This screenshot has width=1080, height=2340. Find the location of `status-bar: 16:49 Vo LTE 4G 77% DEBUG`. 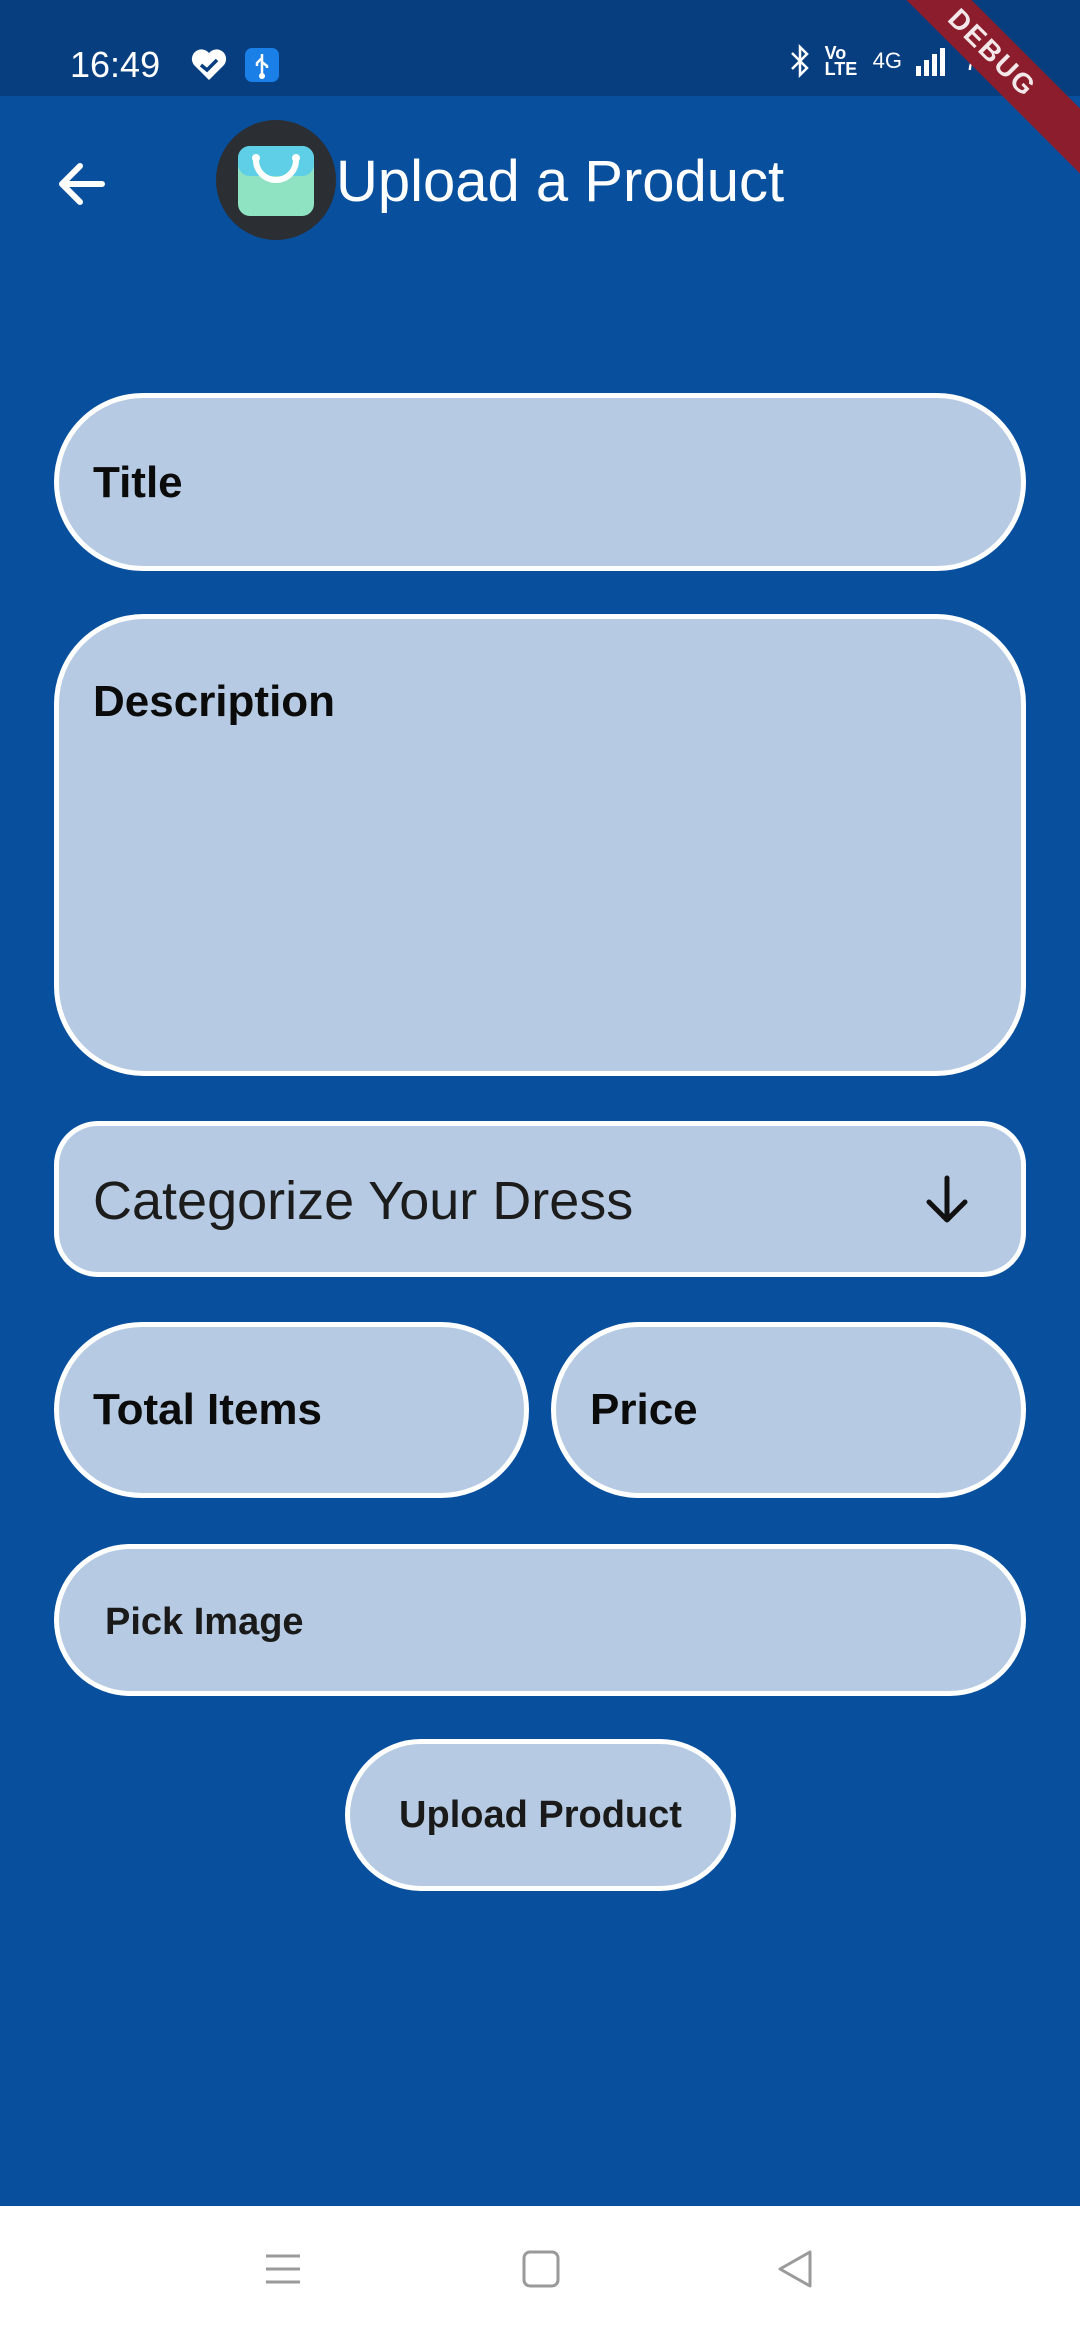

status-bar: 16:49 Vo LTE 4G 77% DEBUG is located at coordinates (540, 88).